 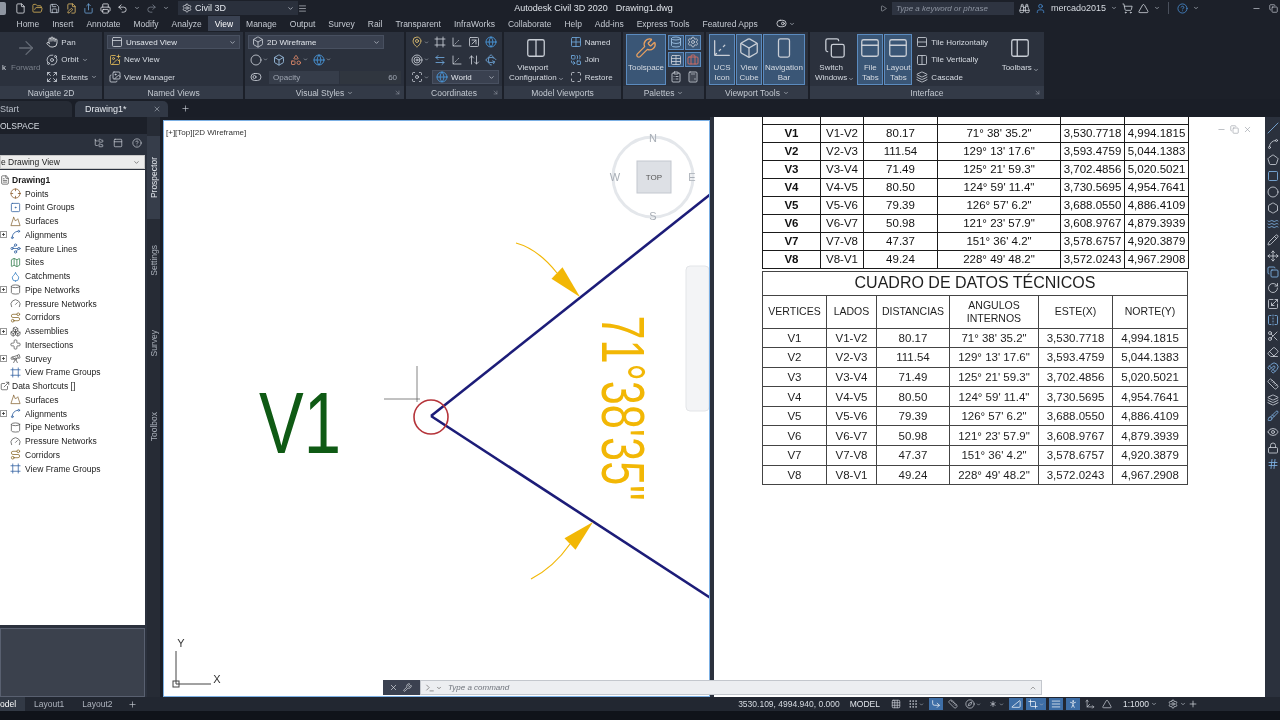 What do you see at coordinates (185, 108) in the screenshot?
I see `new-tab-plus-icon` at bounding box center [185, 108].